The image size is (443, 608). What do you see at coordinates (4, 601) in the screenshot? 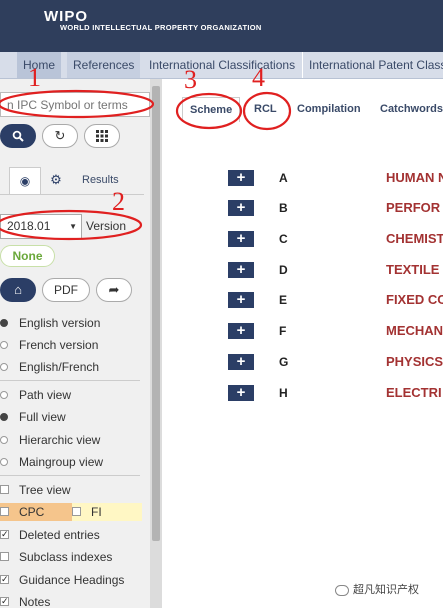
I see `checkbox-notes: ✓` at bounding box center [4, 601].